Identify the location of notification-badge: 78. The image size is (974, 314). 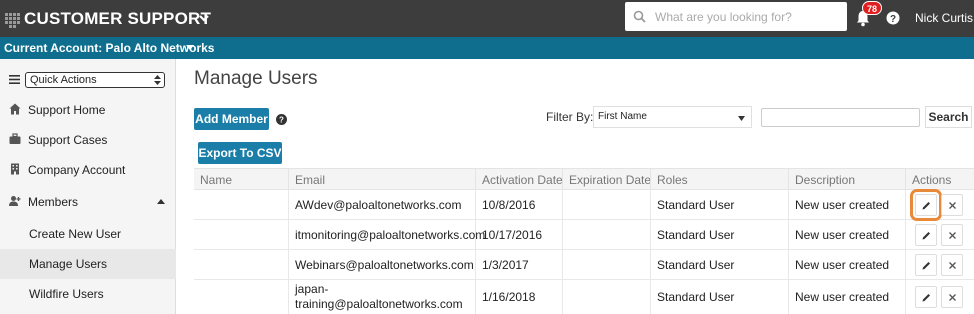
(872, 8).